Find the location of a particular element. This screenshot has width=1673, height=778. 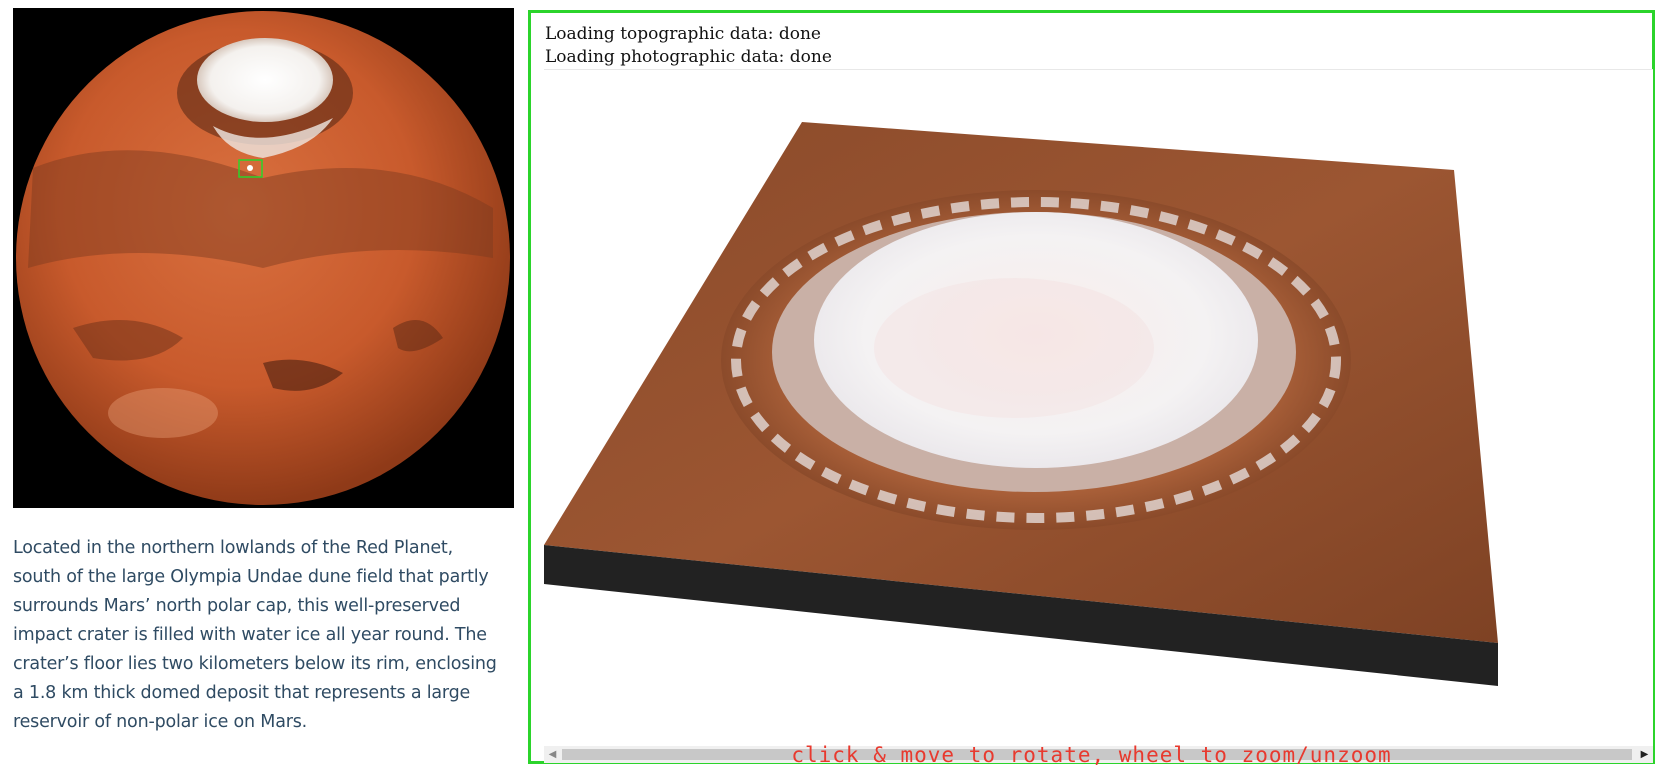

horizontal-scrollbar: ◀ ▶ is located at coordinates (1098, 754).